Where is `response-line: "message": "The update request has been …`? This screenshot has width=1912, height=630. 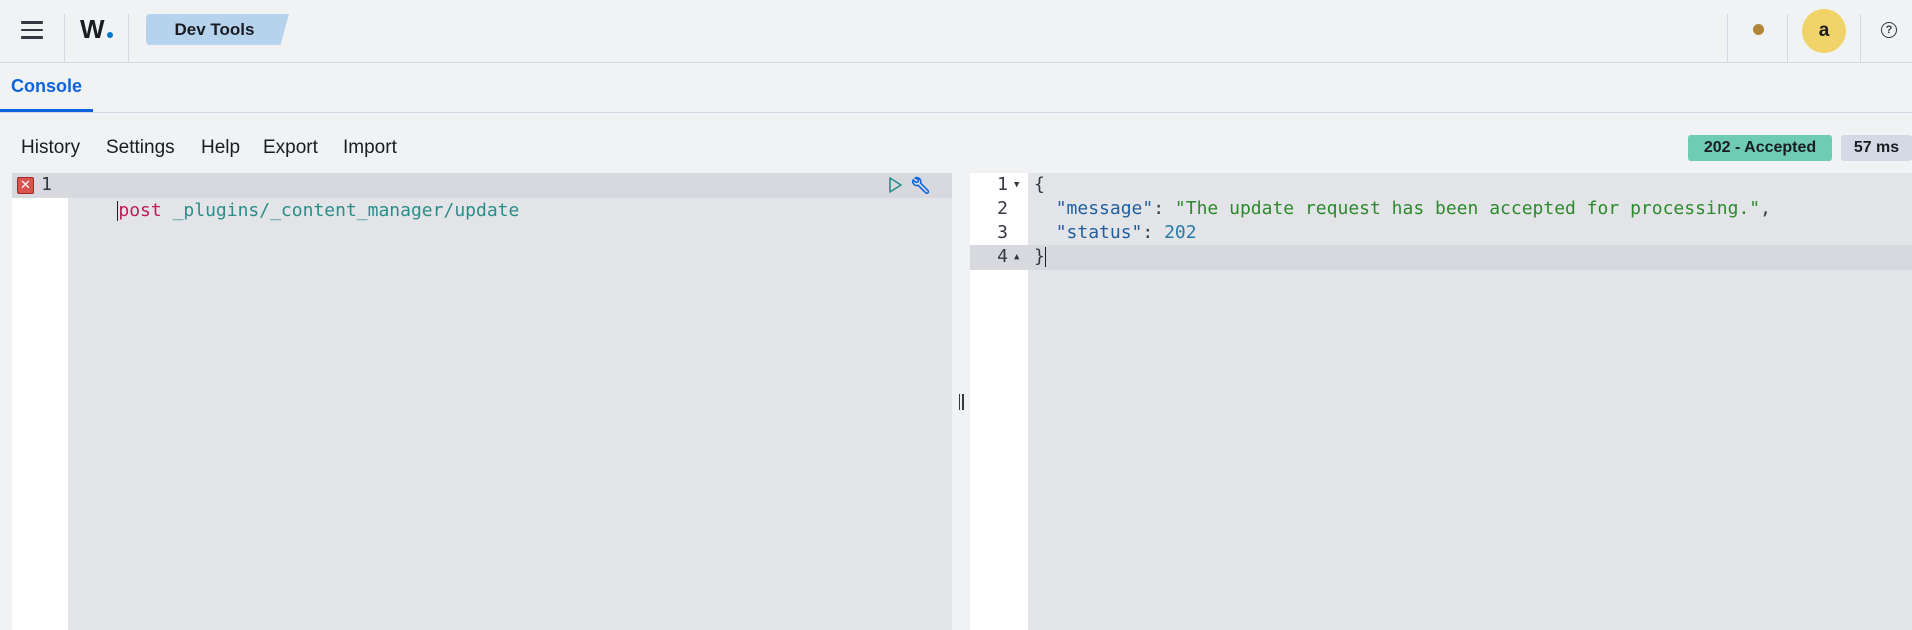
response-line: "message": "The update request has been … is located at coordinates (1402, 209).